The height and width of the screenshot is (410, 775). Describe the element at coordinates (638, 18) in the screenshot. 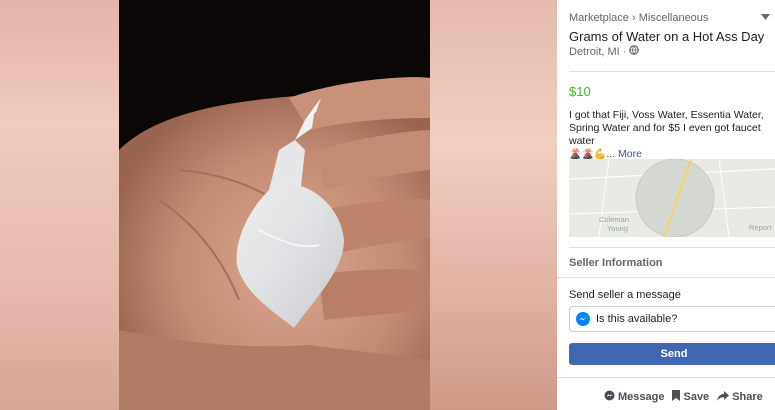

I see `breadcrumb: Marketplace › Miscellaneous` at that location.